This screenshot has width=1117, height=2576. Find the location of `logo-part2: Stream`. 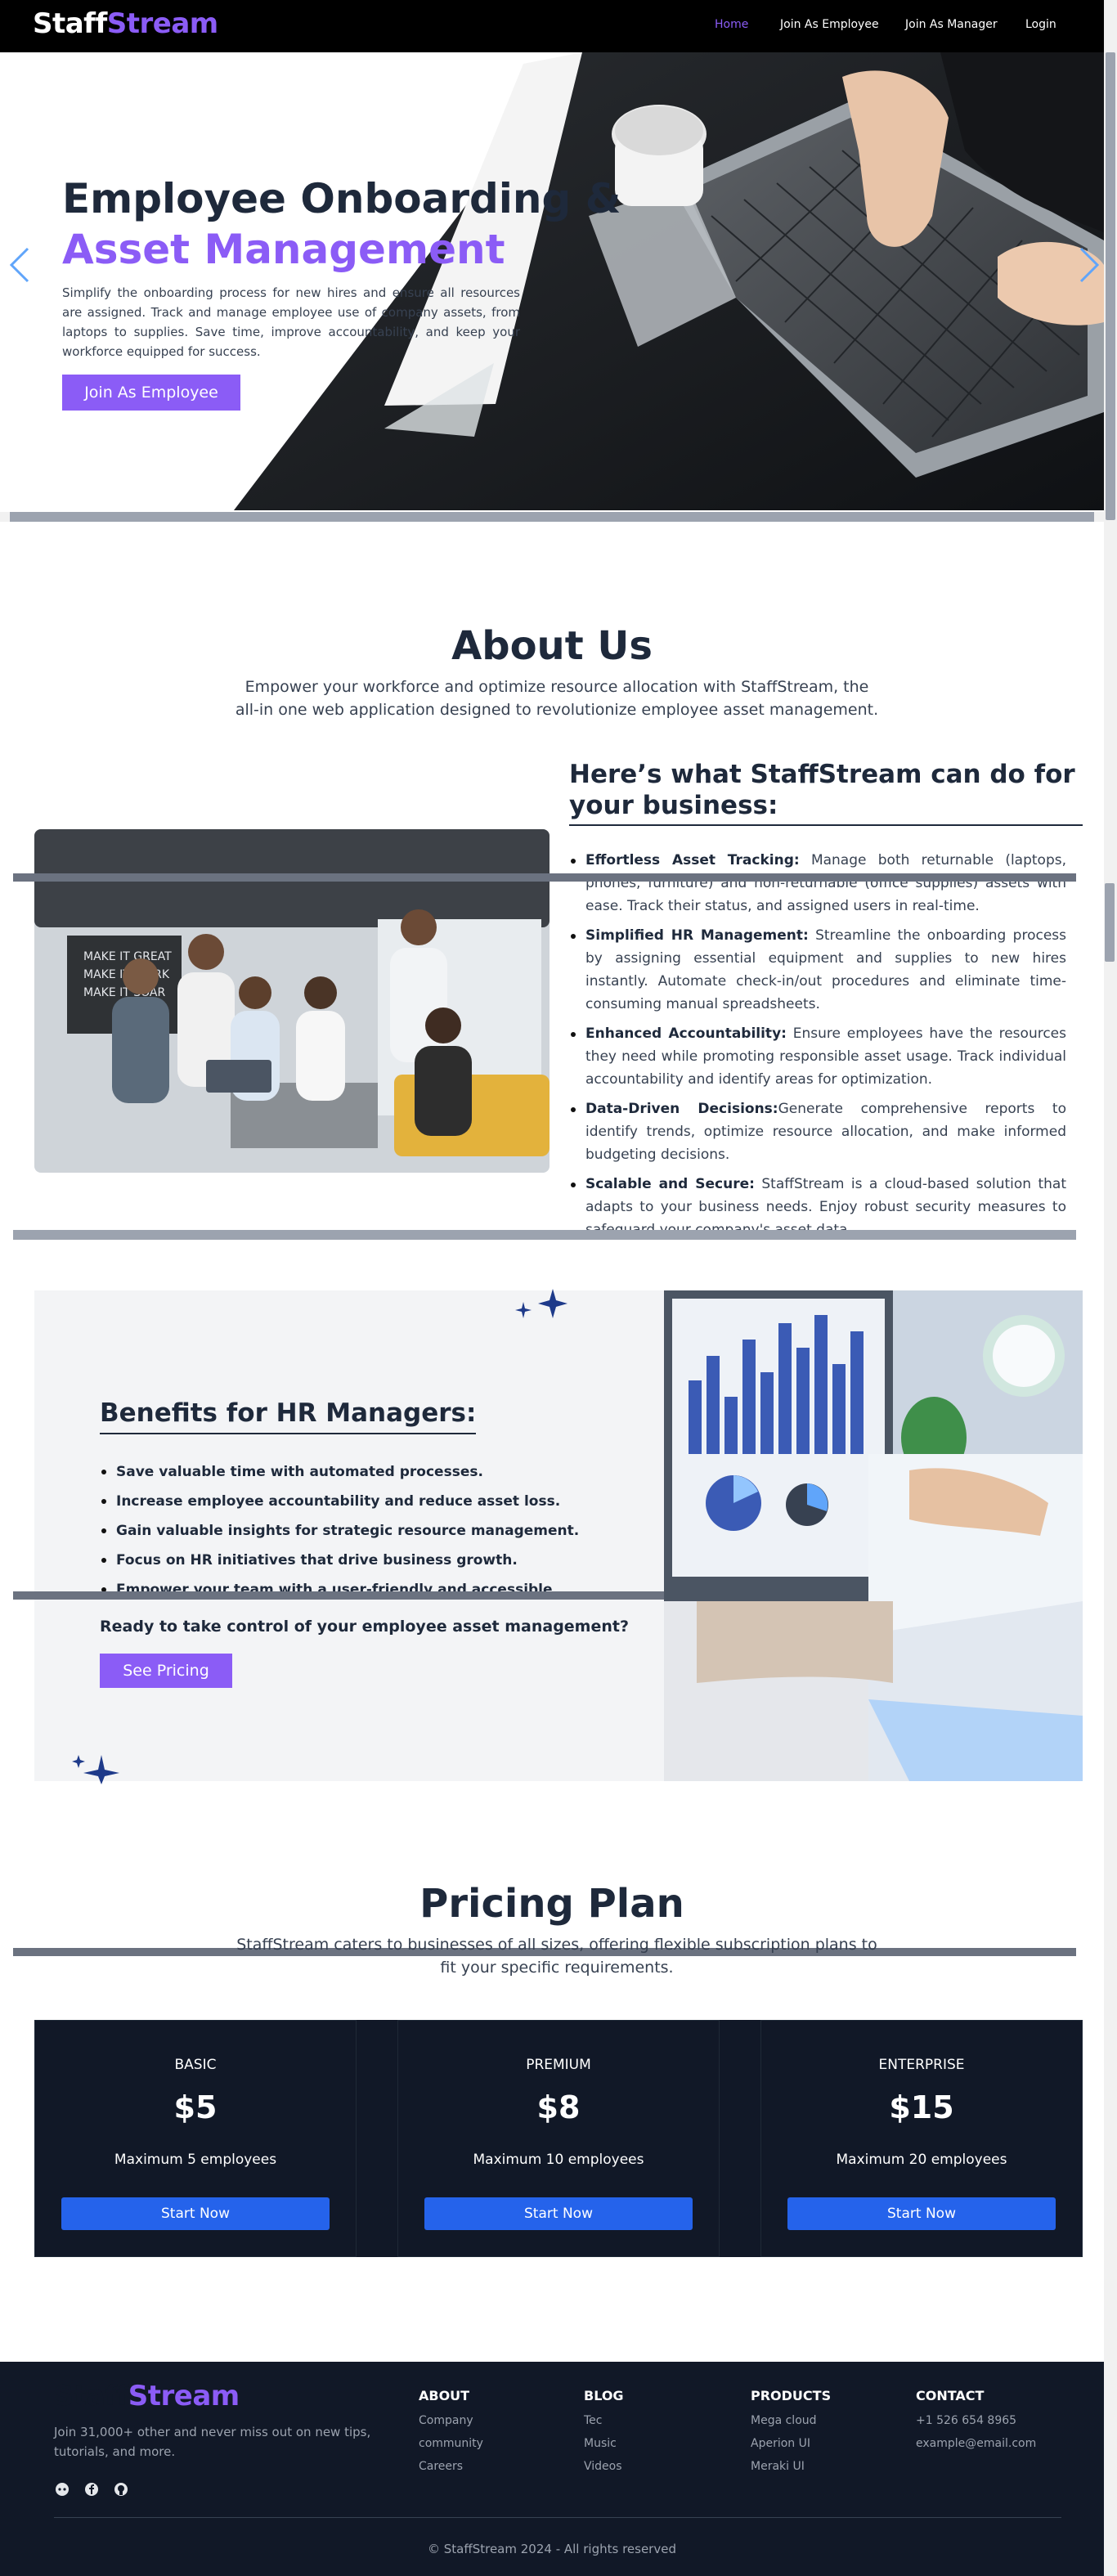

logo-part2: Stream is located at coordinates (162, 24).